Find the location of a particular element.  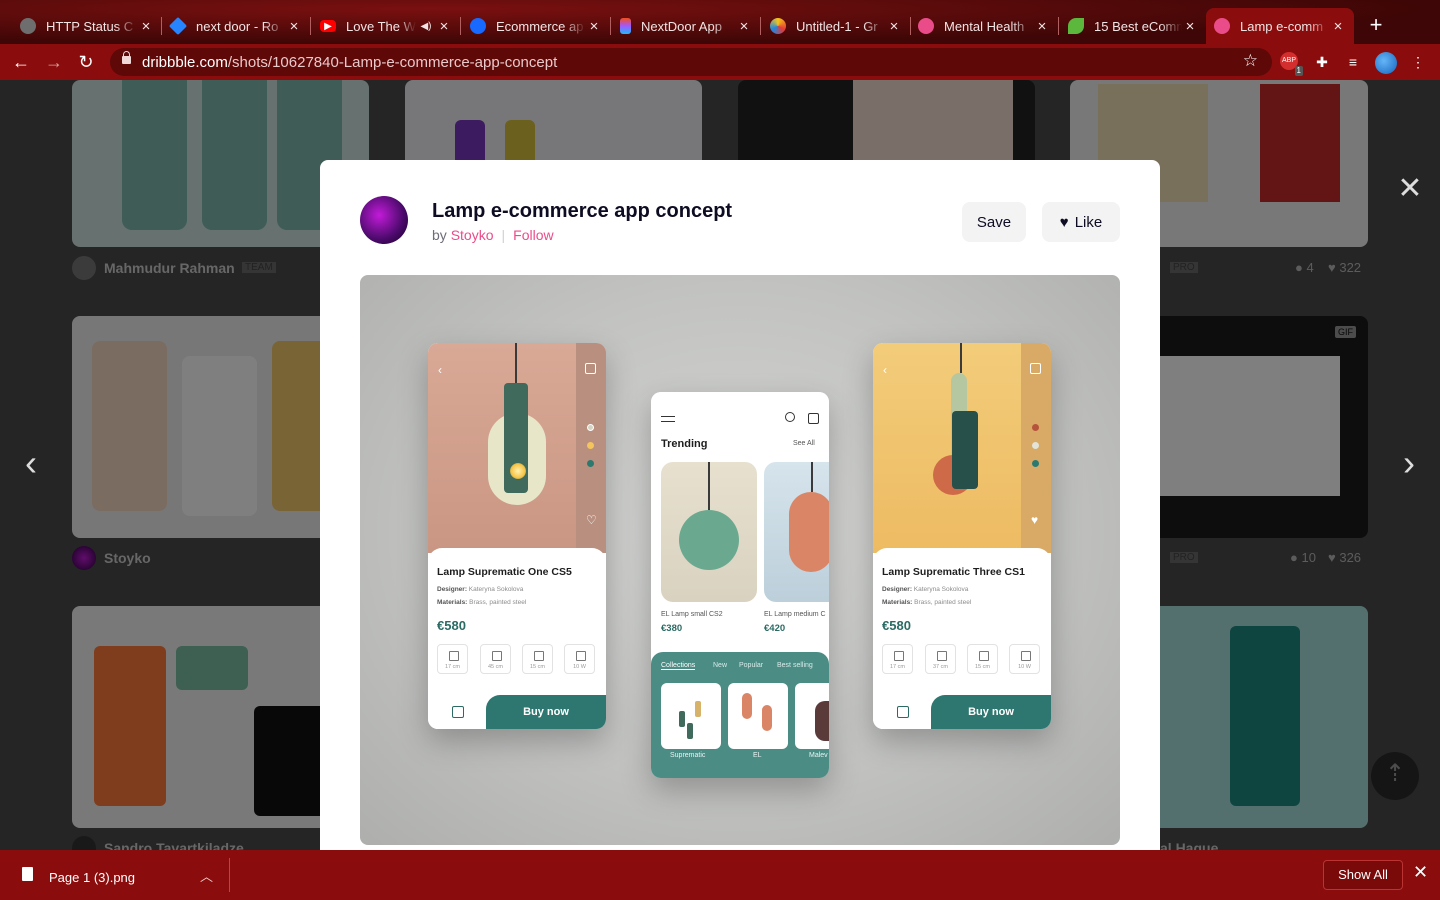

next-shot-arrow-icon: › is located at coordinates (1409, 463).